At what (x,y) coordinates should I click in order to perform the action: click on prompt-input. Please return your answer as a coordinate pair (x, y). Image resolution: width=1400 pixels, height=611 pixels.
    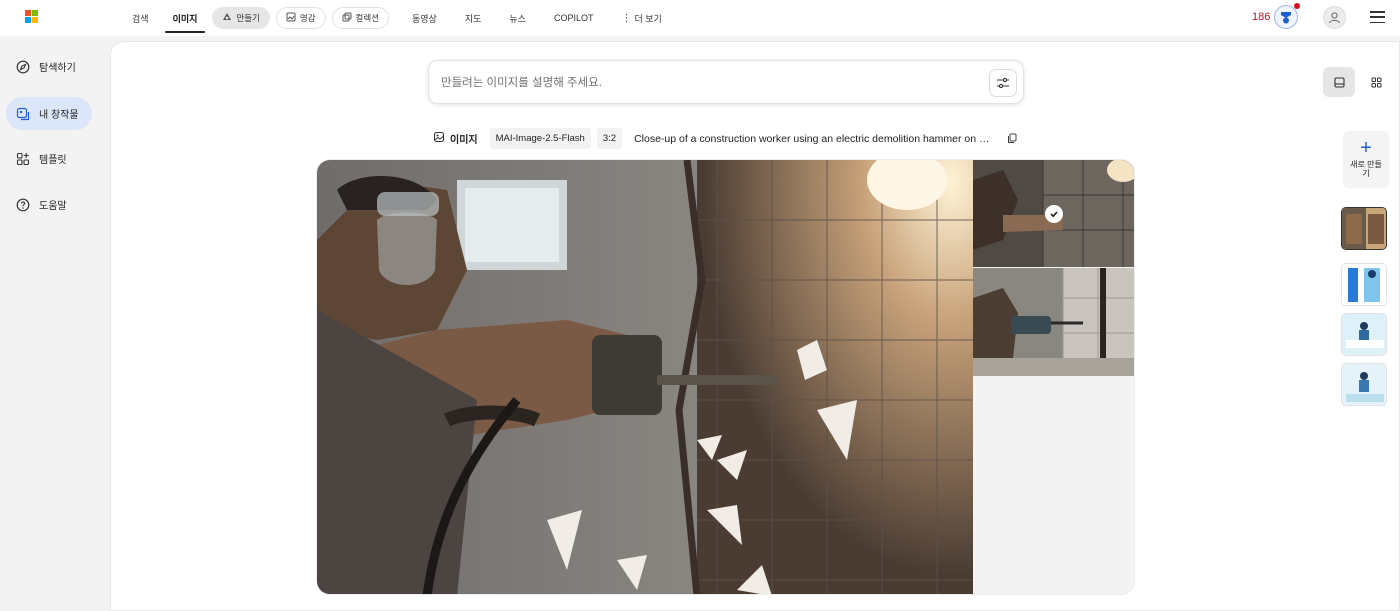
    Looking at the image, I should click on (701, 83).